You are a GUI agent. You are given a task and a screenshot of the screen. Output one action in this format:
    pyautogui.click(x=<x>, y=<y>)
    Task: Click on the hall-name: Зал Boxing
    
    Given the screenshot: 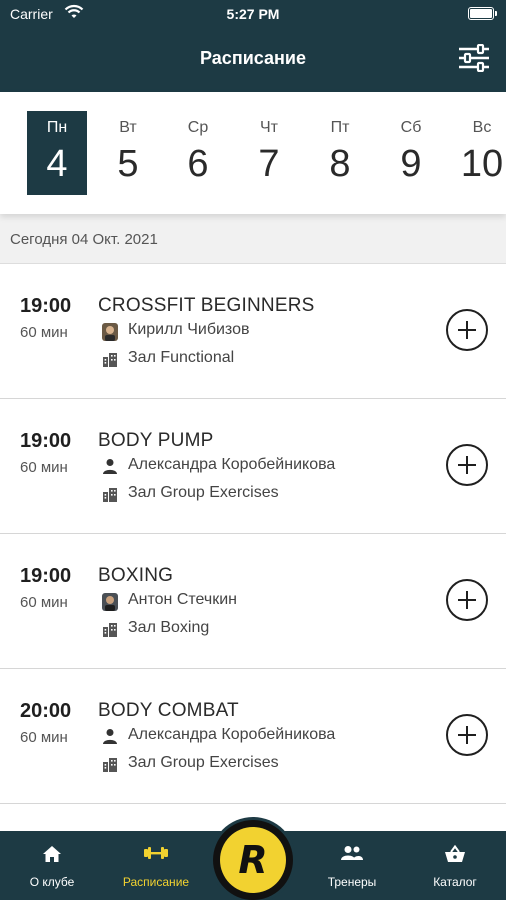 What is the action you would take?
    pyautogui.click(x=169, y=627)
    